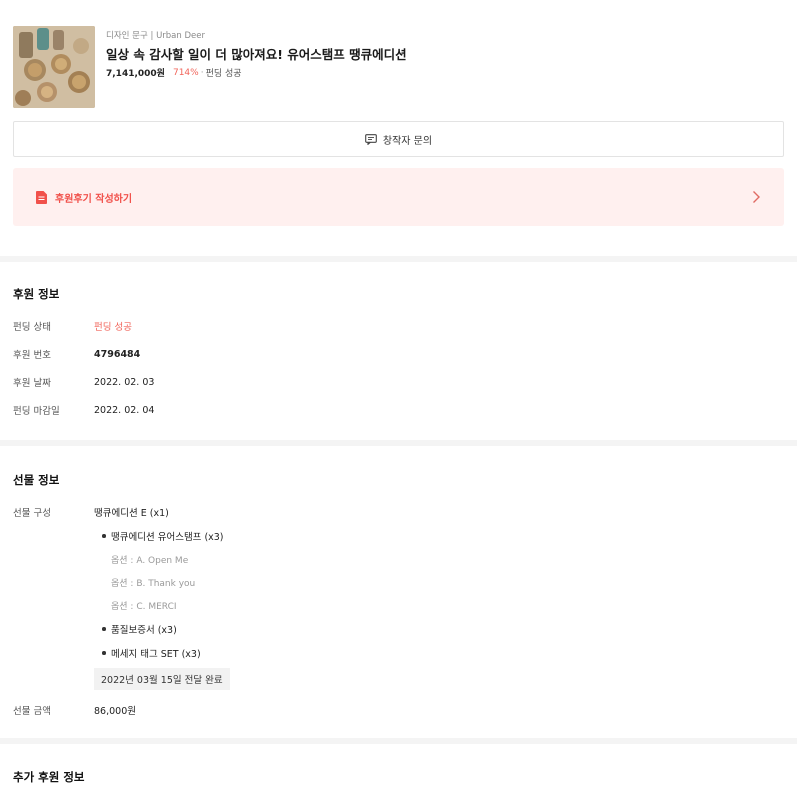 The height and width of the screenshot is (797, 797). What do you see at coordinates (150, 561) in the screenshot?
I see `gift-item-option: 옵션 : A. Open Me` at bounding box center [150, 561].